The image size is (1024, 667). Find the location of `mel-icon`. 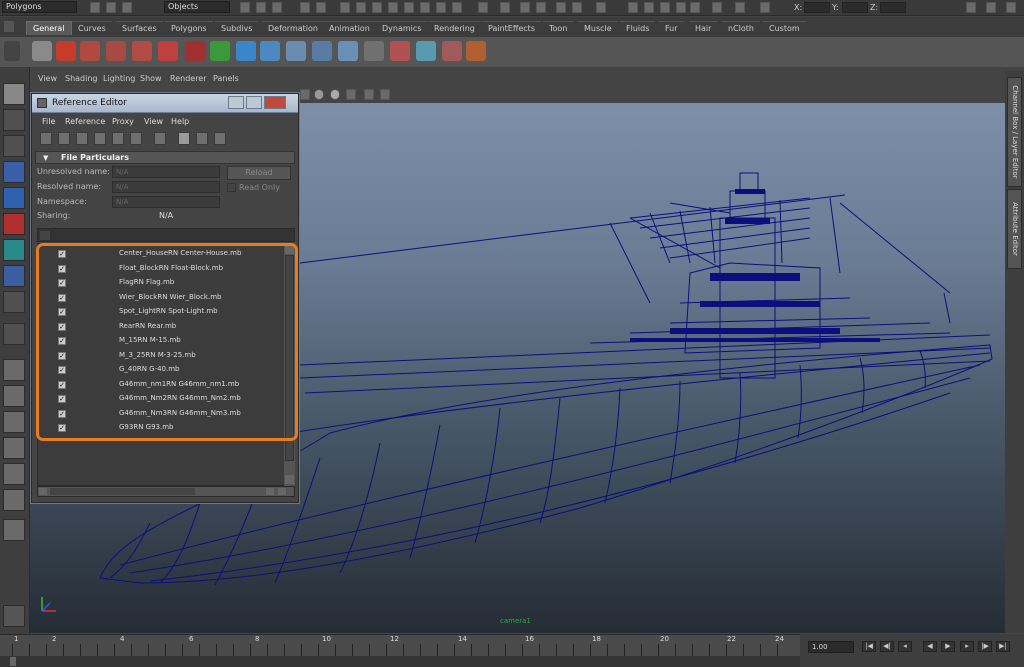

mel-icon is located at coordinates (14, 616).